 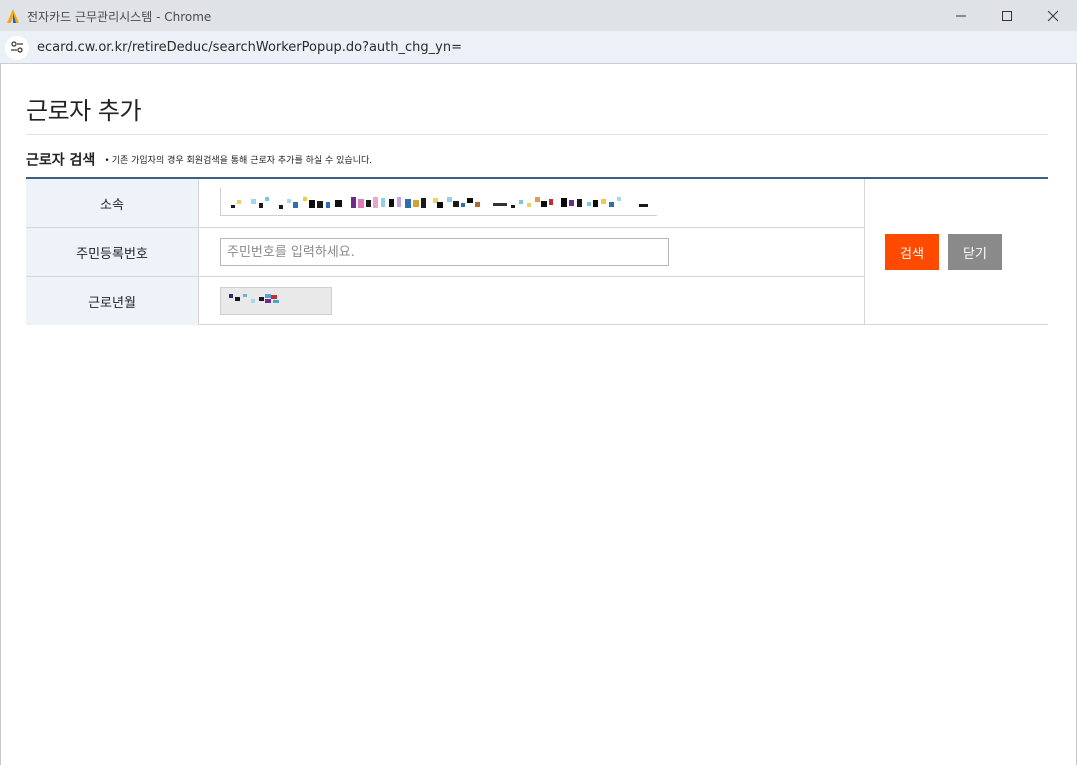 I want to click on affiliation-cell, so click(x=532, y=203).